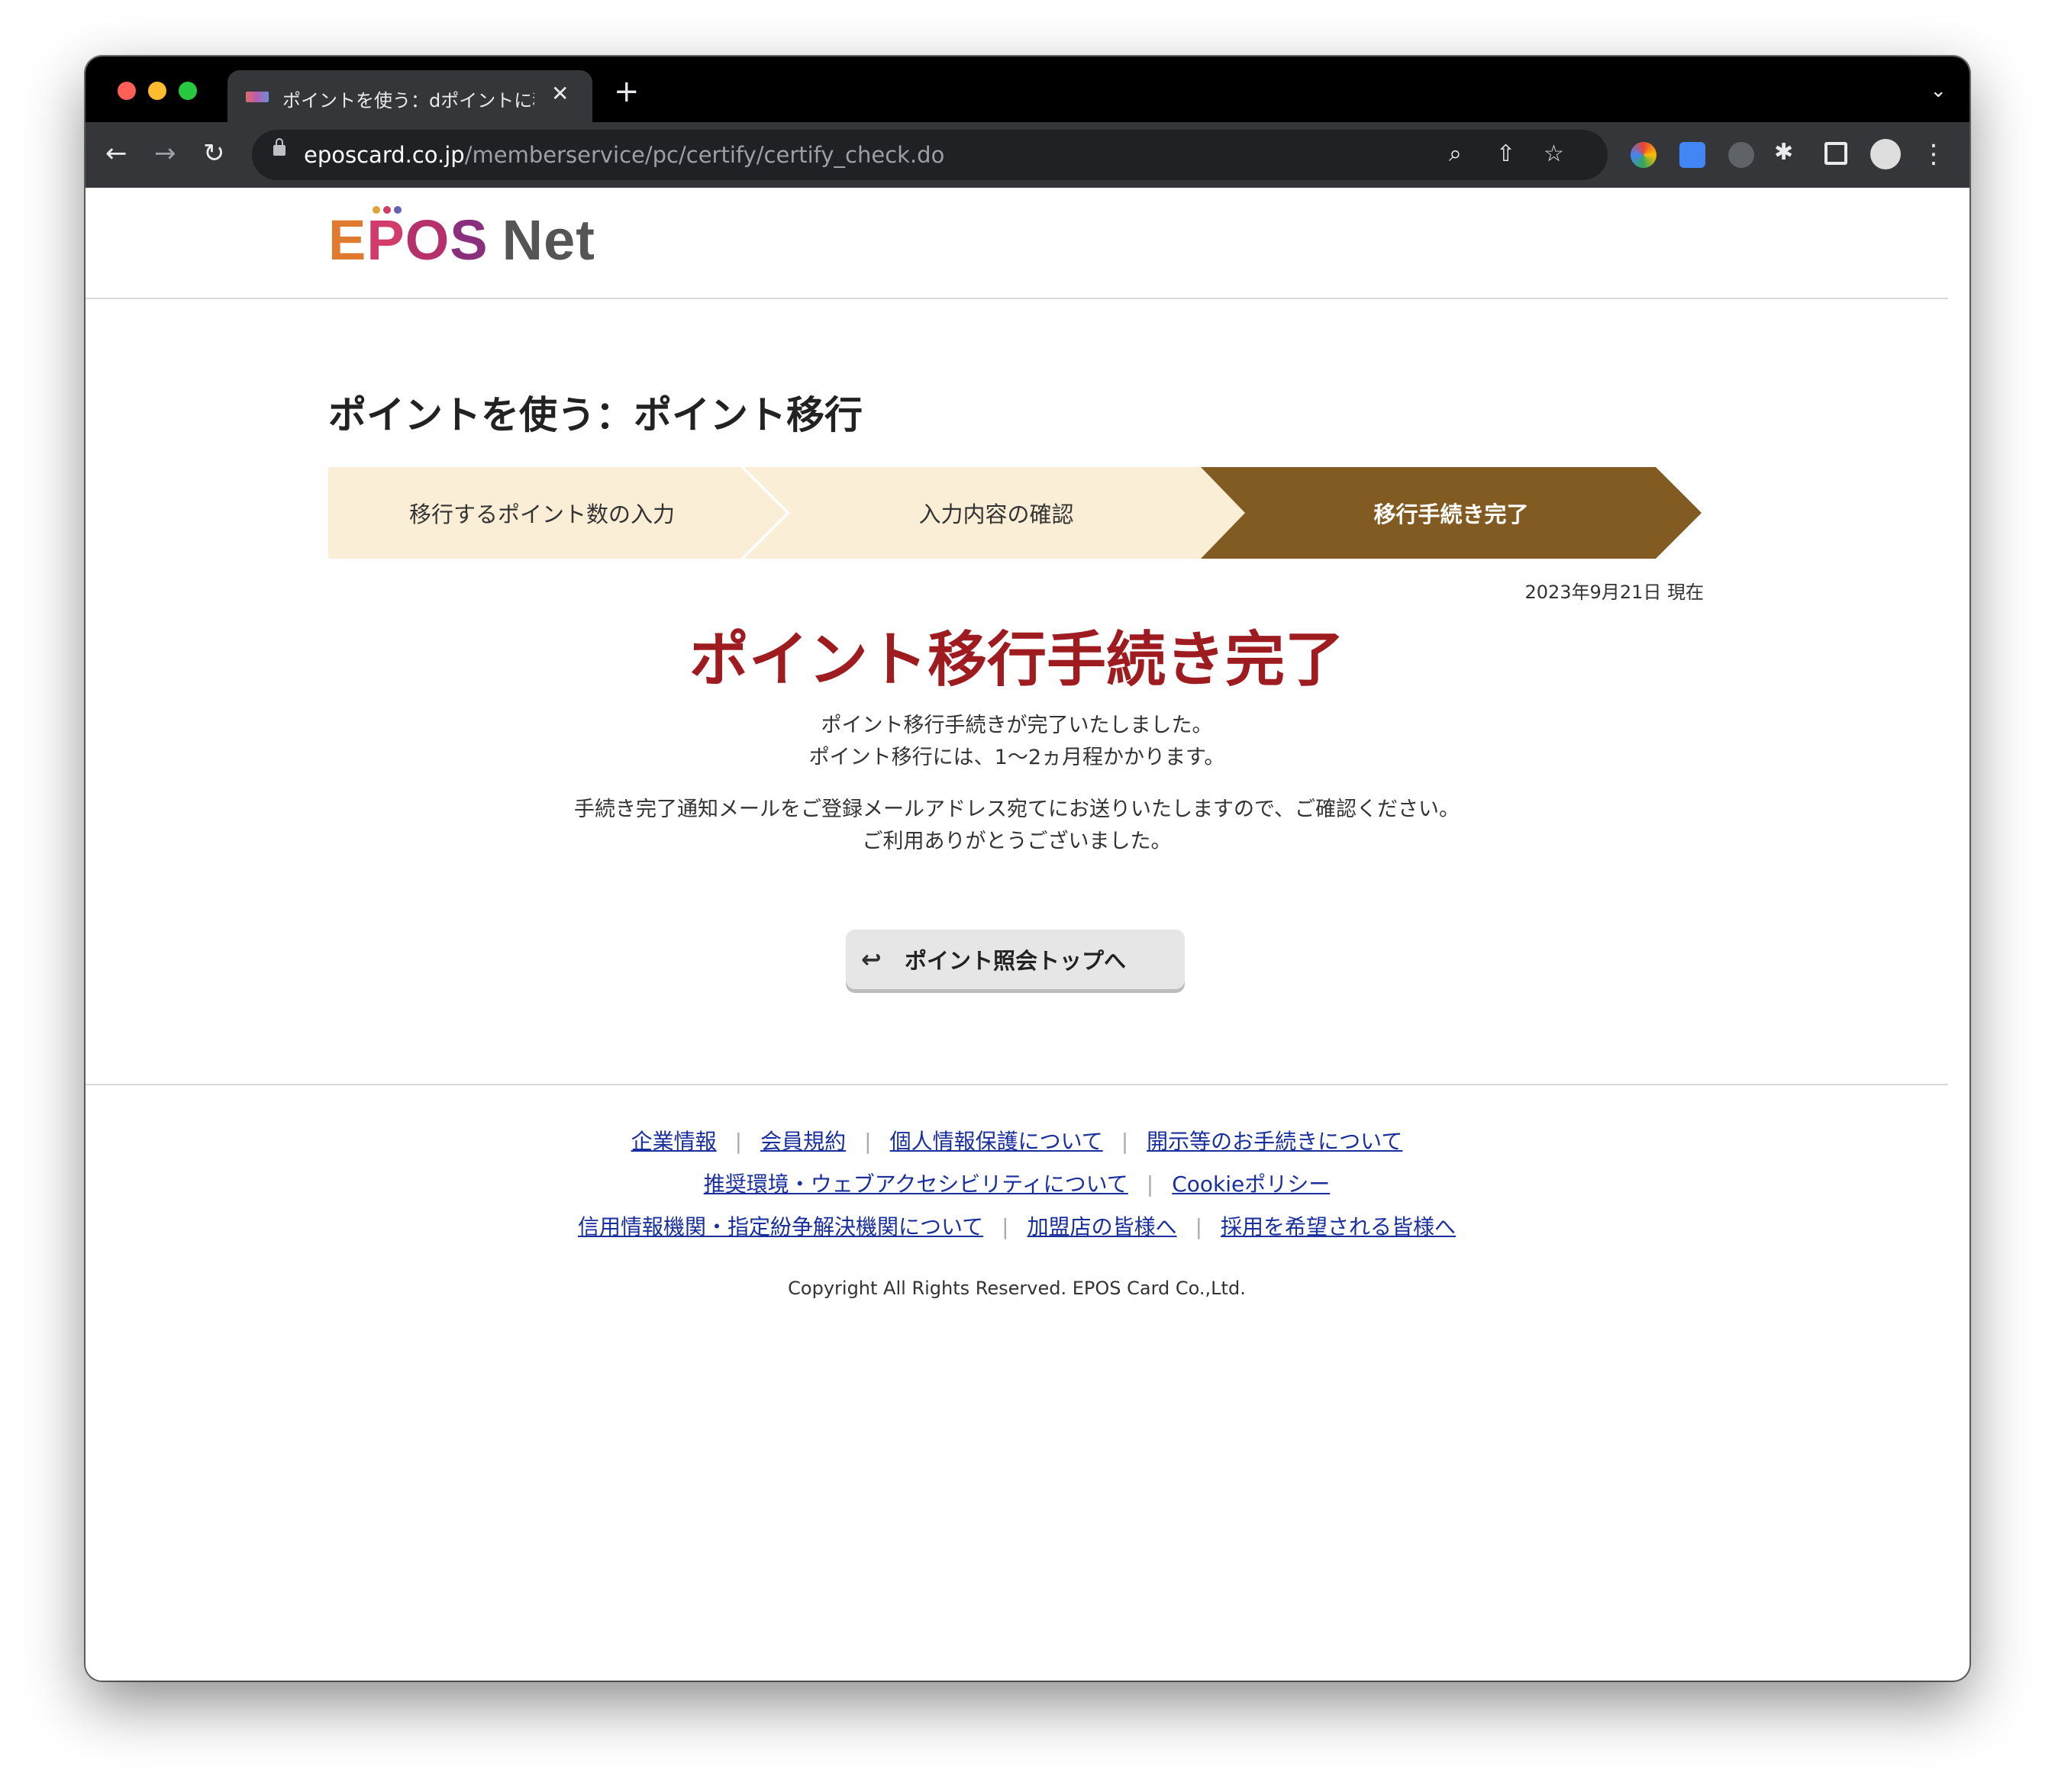 Image resolution: width=2055 pixels, height=1792 pixels. What do you see at coordinates (1783, 152) in the screenshot?
I see `puzzle-extensions-icon: ✱` at bounding box center [1783, 152].